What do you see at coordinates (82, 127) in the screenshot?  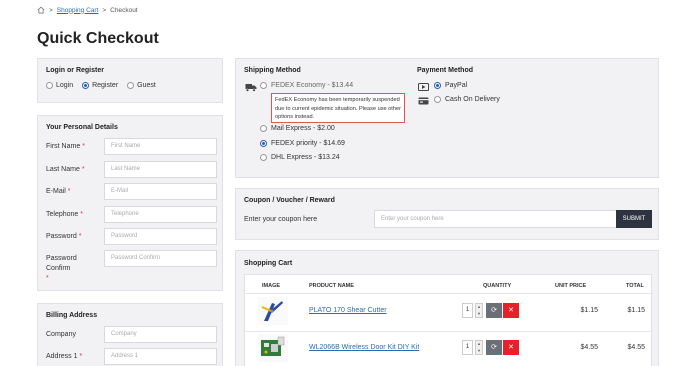 I see `panel-title: Your Personal Details` at bounding box center [82, 127].